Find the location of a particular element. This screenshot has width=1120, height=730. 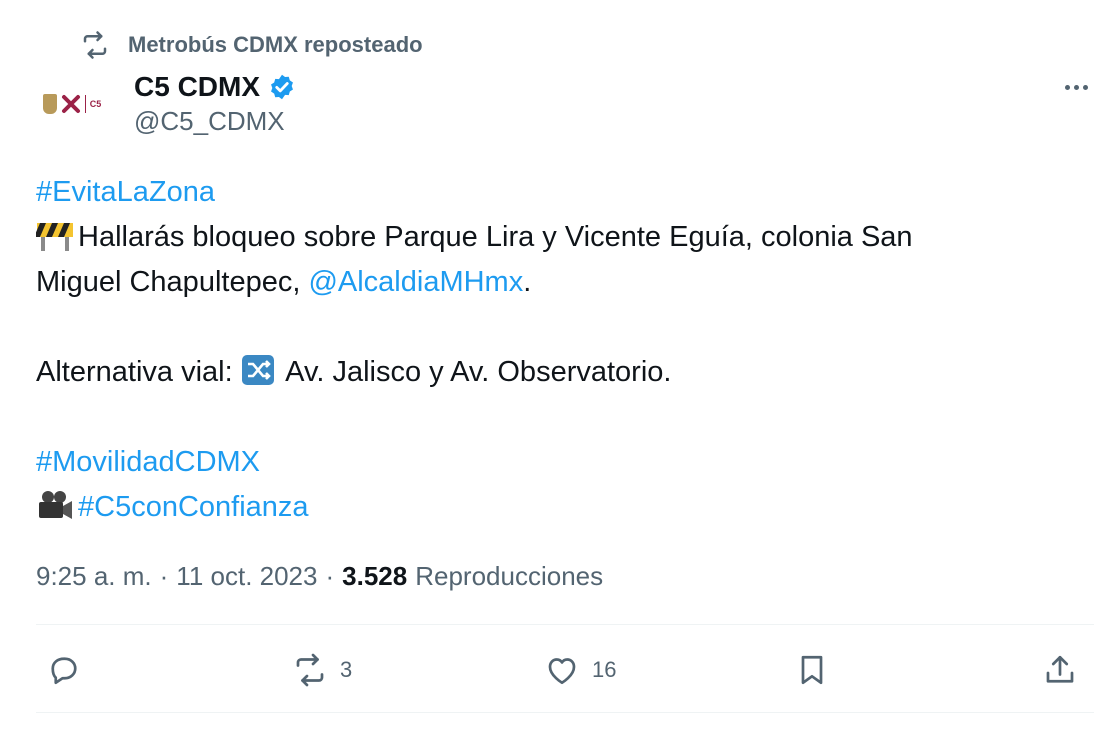

video-camera-icon is located at coordinates (55, 505).